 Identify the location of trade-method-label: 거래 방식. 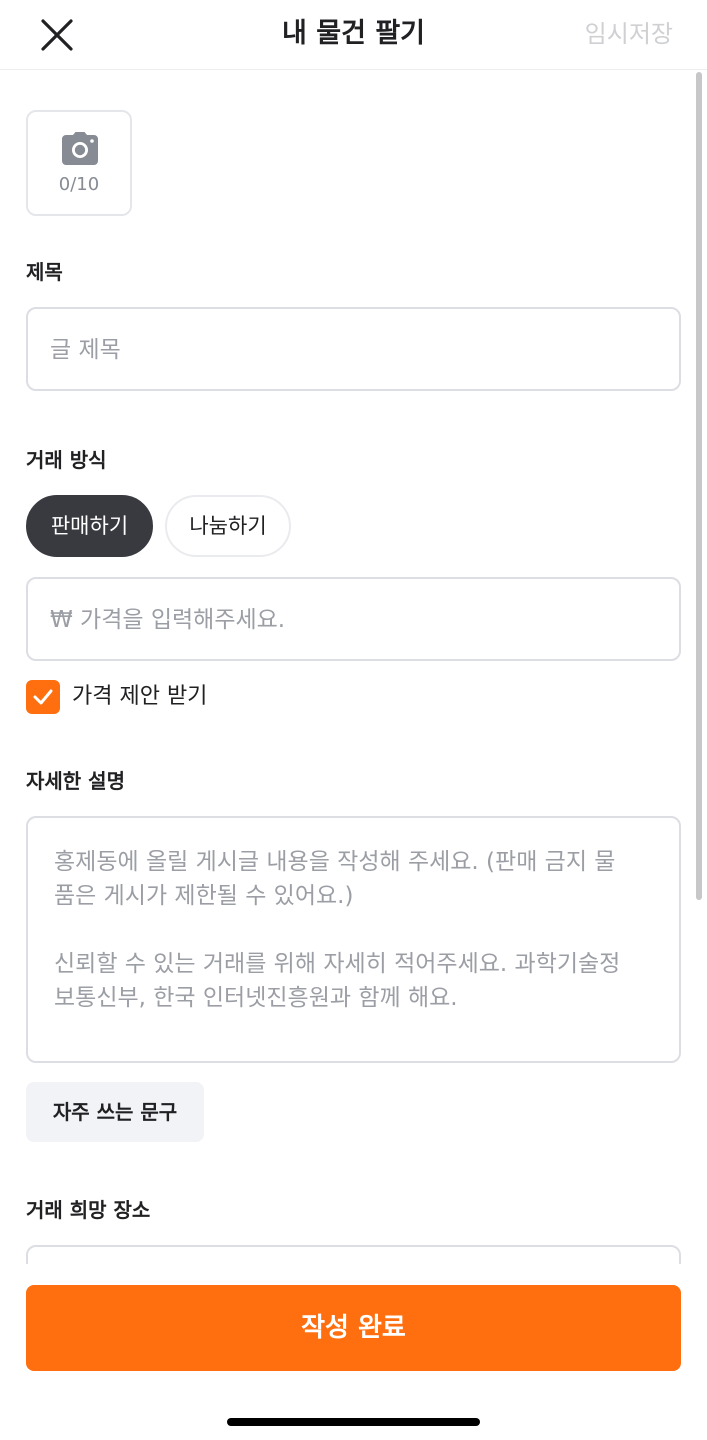
(66, 460).